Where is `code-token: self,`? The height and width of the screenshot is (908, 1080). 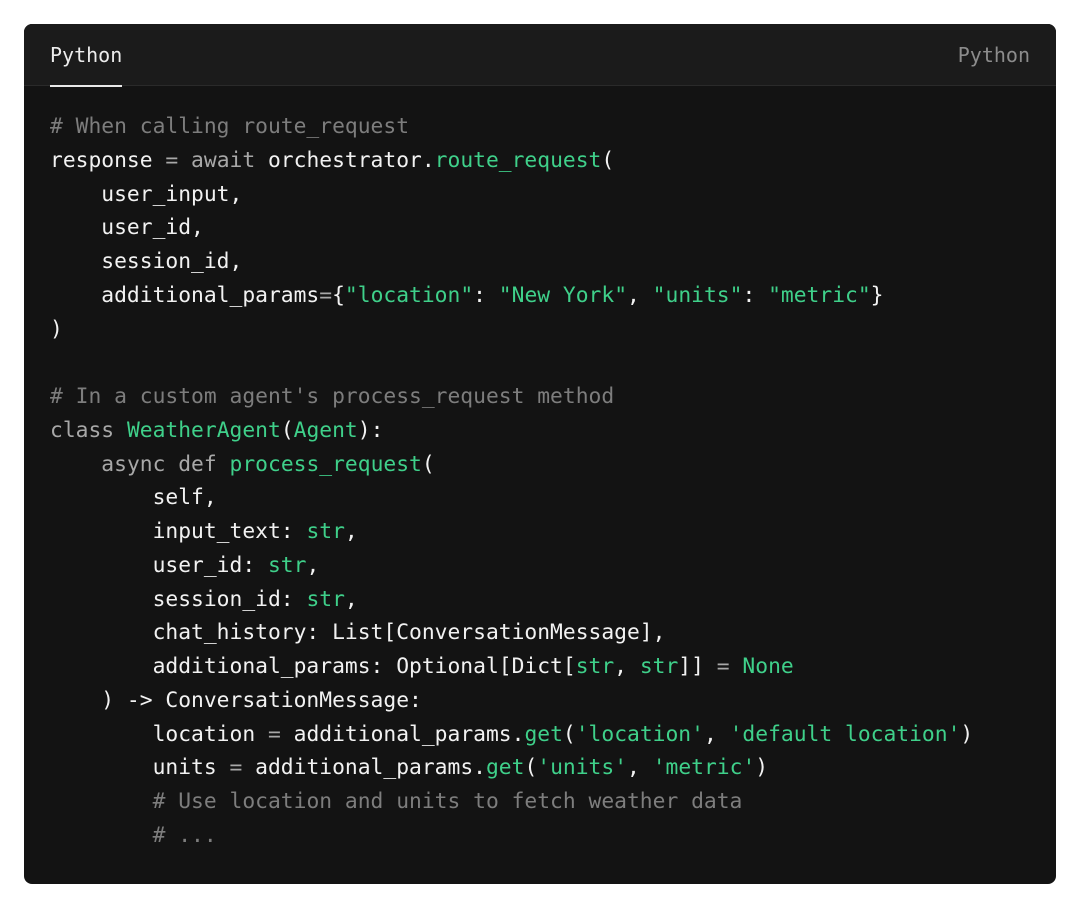
code-token: self, is located at coordinates (133, 498).